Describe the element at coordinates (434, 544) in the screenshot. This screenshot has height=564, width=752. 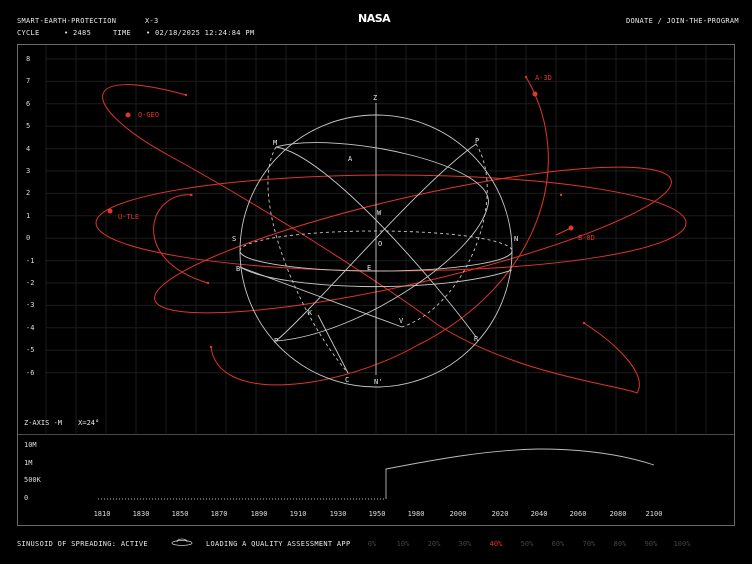
I see `progress-step: 20%` at that location.